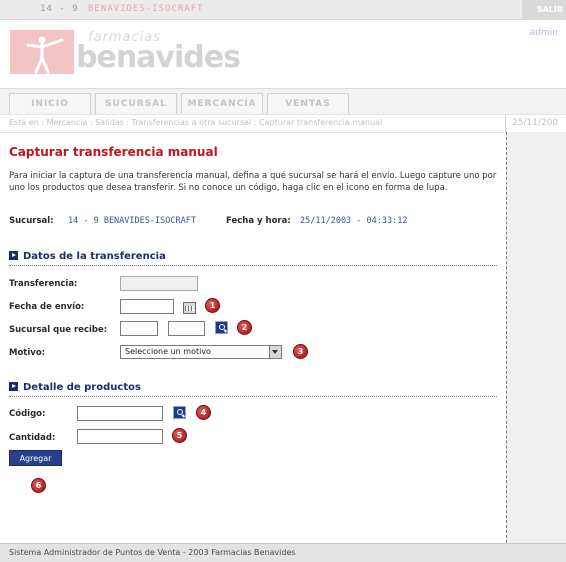 The height and width of the screenshot is (562, 566). I want to click on motivo-select: Seleccione un motivo, so click(201, 352).